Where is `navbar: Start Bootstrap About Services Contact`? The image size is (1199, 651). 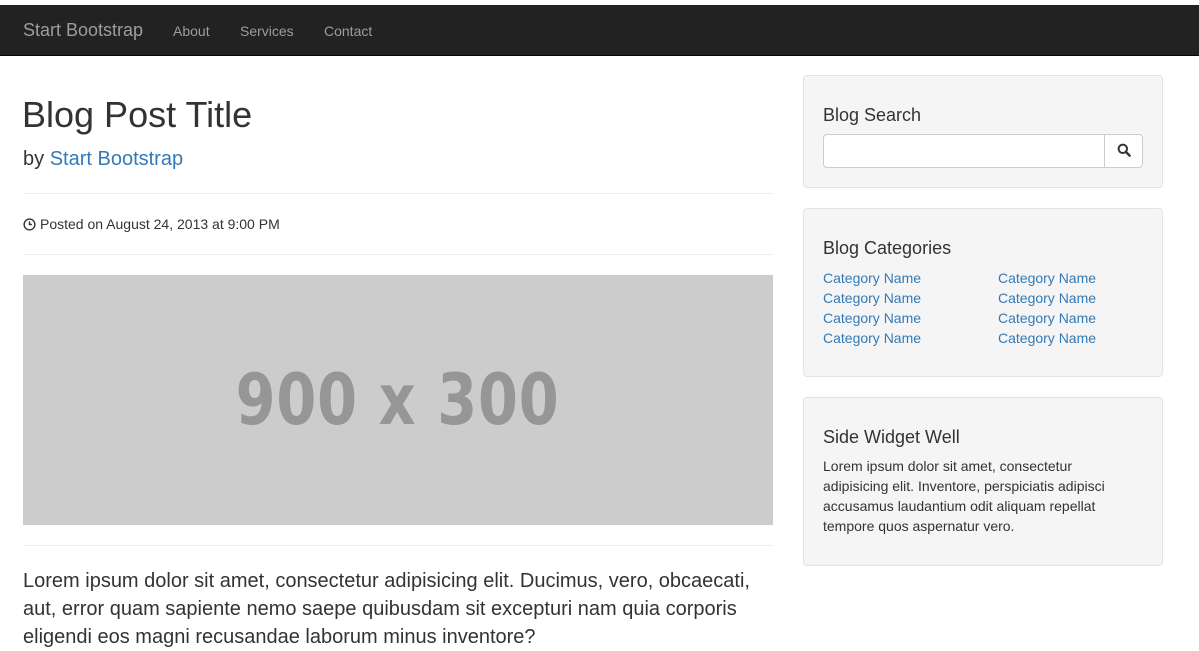 navbar: Start Bootstrap About Services Contact is located at coordinates (599, 30).